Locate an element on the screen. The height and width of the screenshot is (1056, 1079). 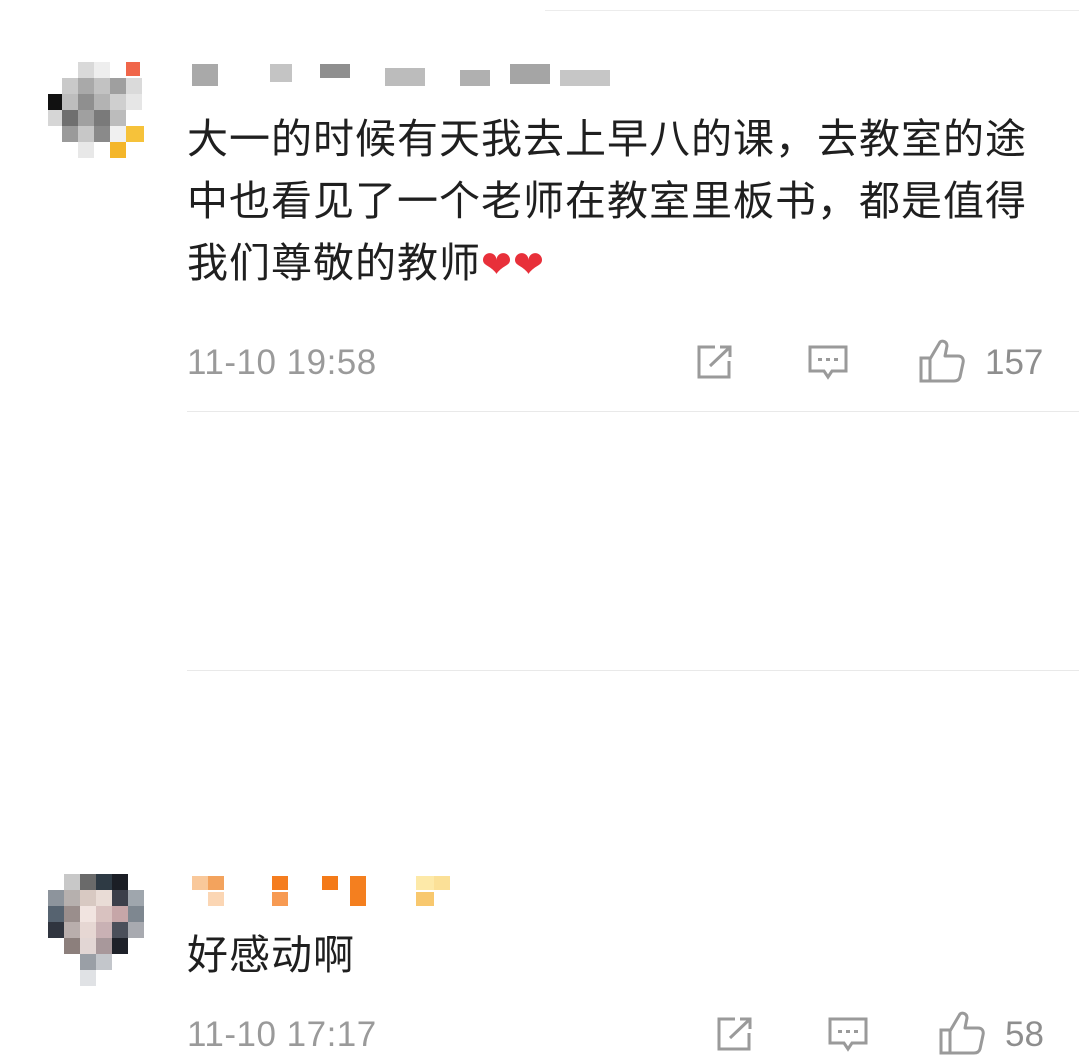
like-count: 58 is located at coordinates (1024, 1034).